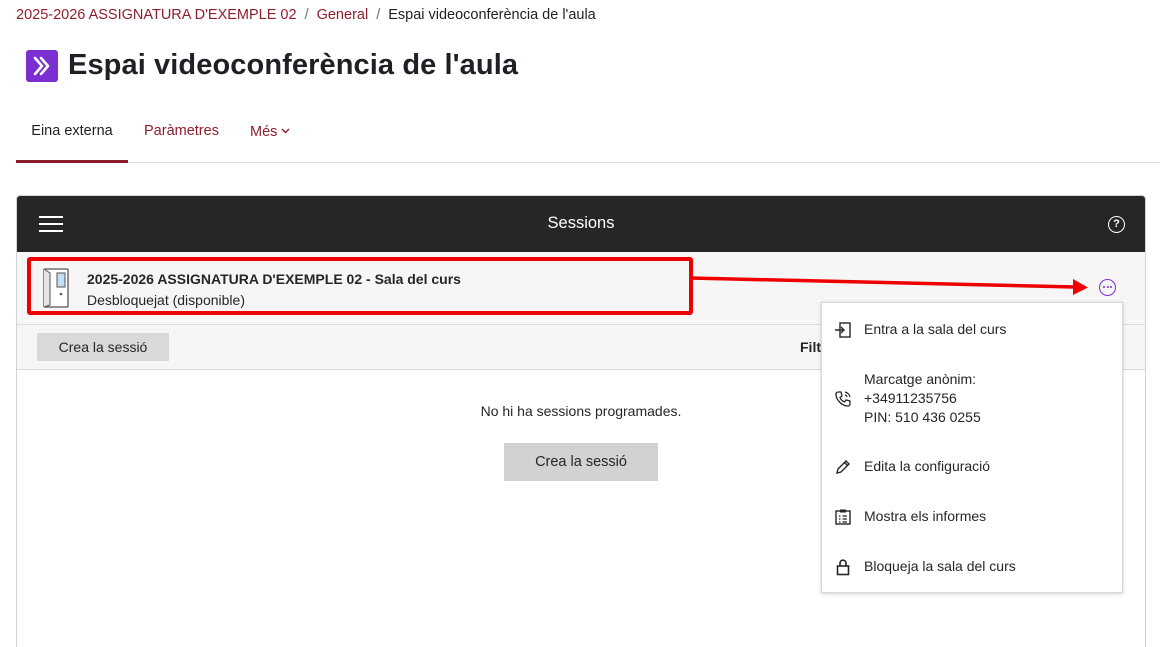 The image size is (1160, 647). I want to click on create-session-main-button: Crea la sessió, so click(581, 462).